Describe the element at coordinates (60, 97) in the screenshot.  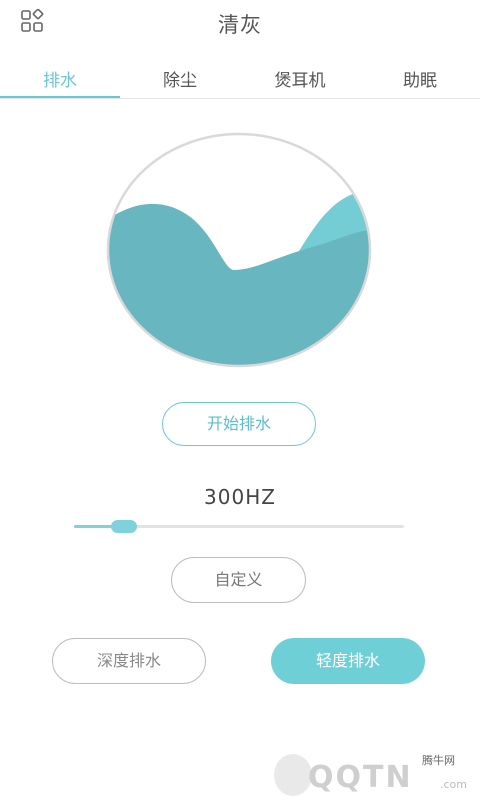
I see `active-tab-indicator` at that location.